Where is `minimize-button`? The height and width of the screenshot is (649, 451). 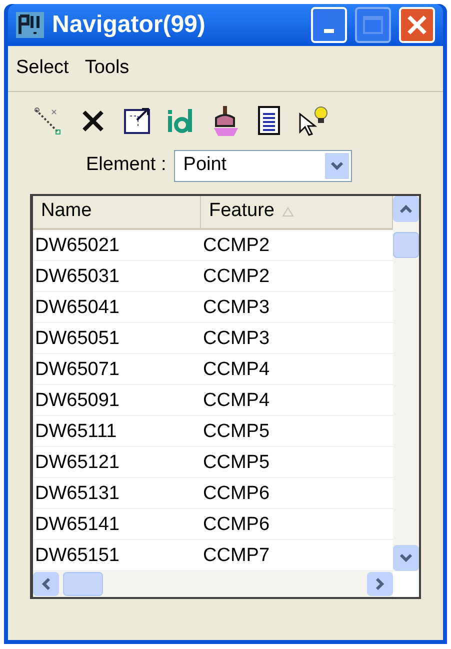 minimize-button is located at coordinates (329, 25).